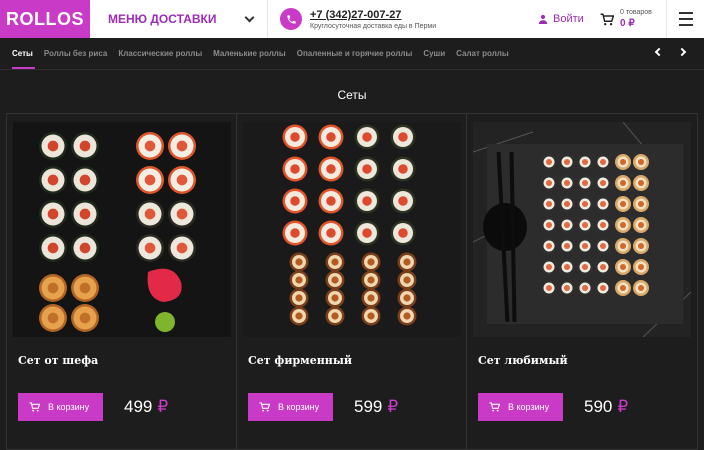  I want to click on tab-baked-hot-rolls: Опаленные и горячие роллы, so click(355, 53).